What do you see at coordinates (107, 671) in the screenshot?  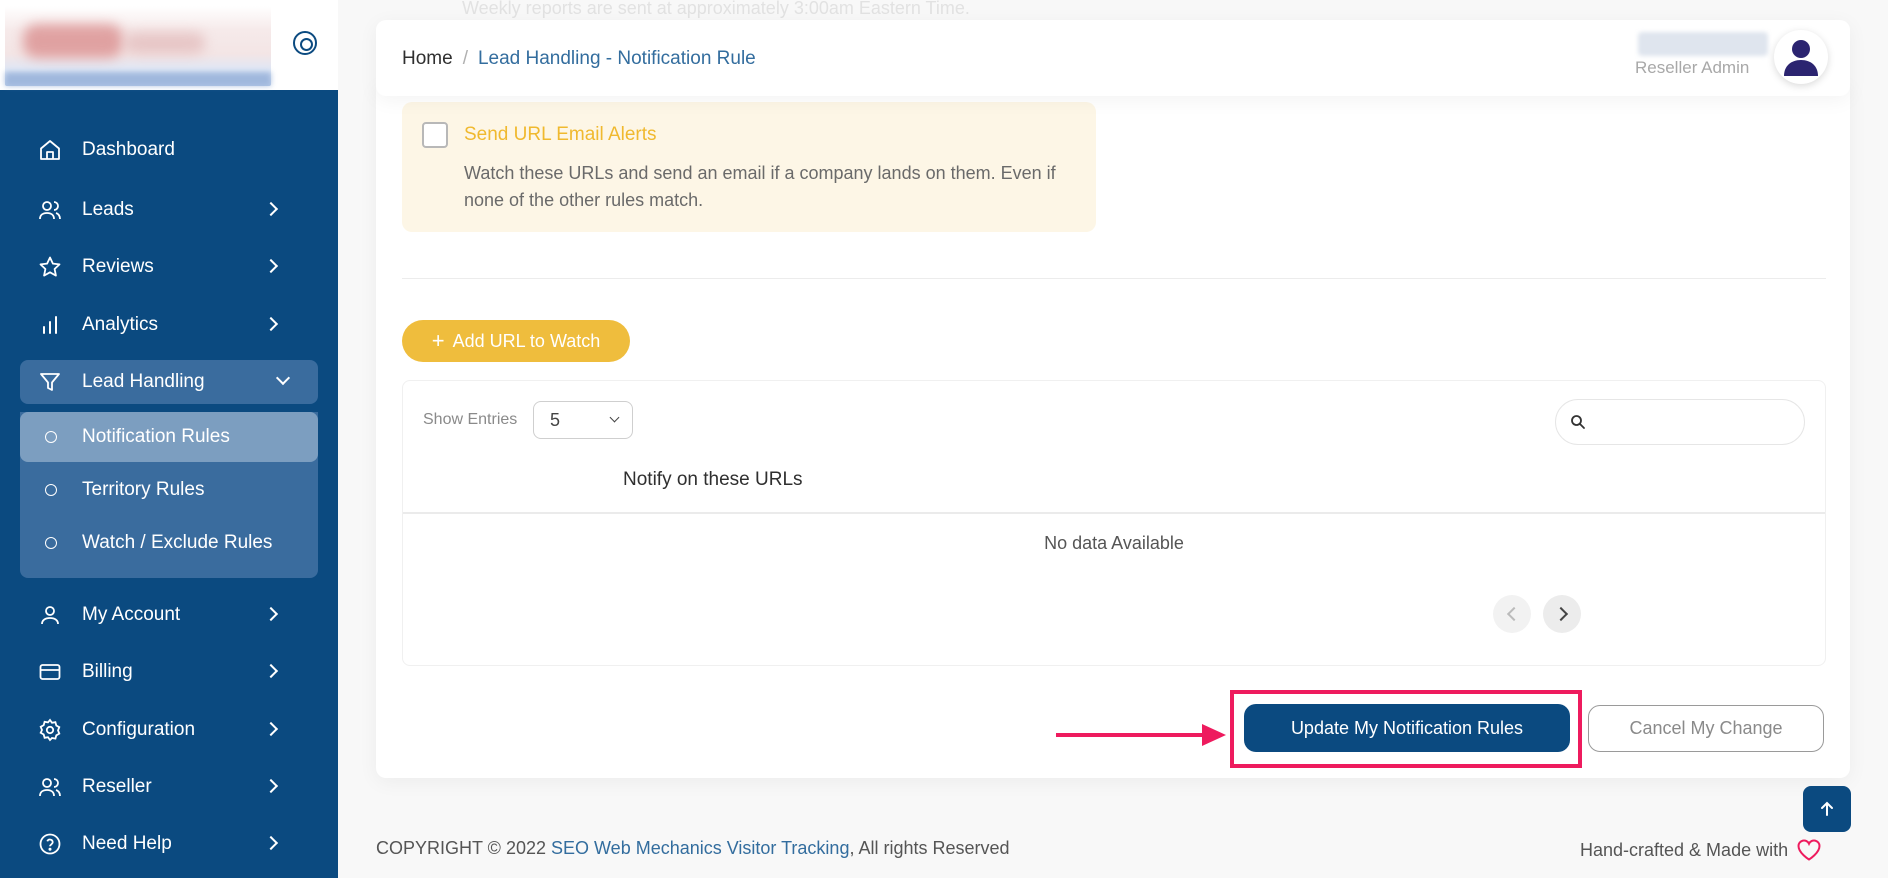 I see `sidebar-item-label: Billing` at bounding box center [107, 671].